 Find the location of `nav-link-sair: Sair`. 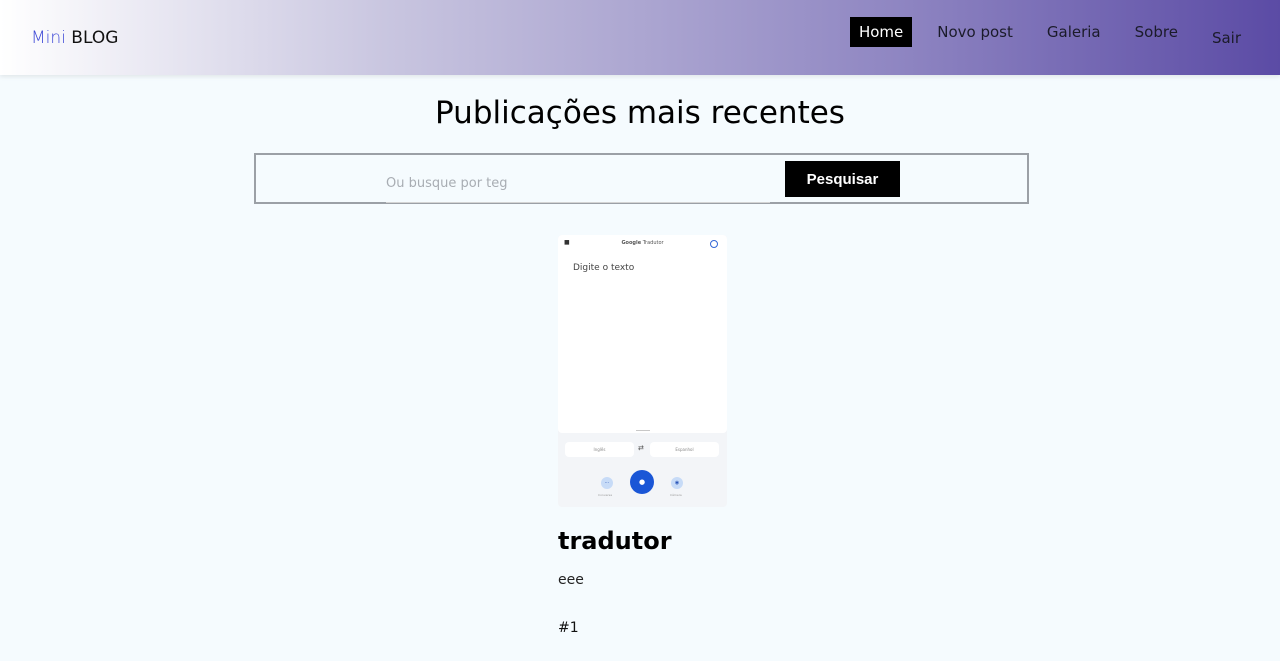

nav-link-sair: Sair is located at coordinates (1226, 38).